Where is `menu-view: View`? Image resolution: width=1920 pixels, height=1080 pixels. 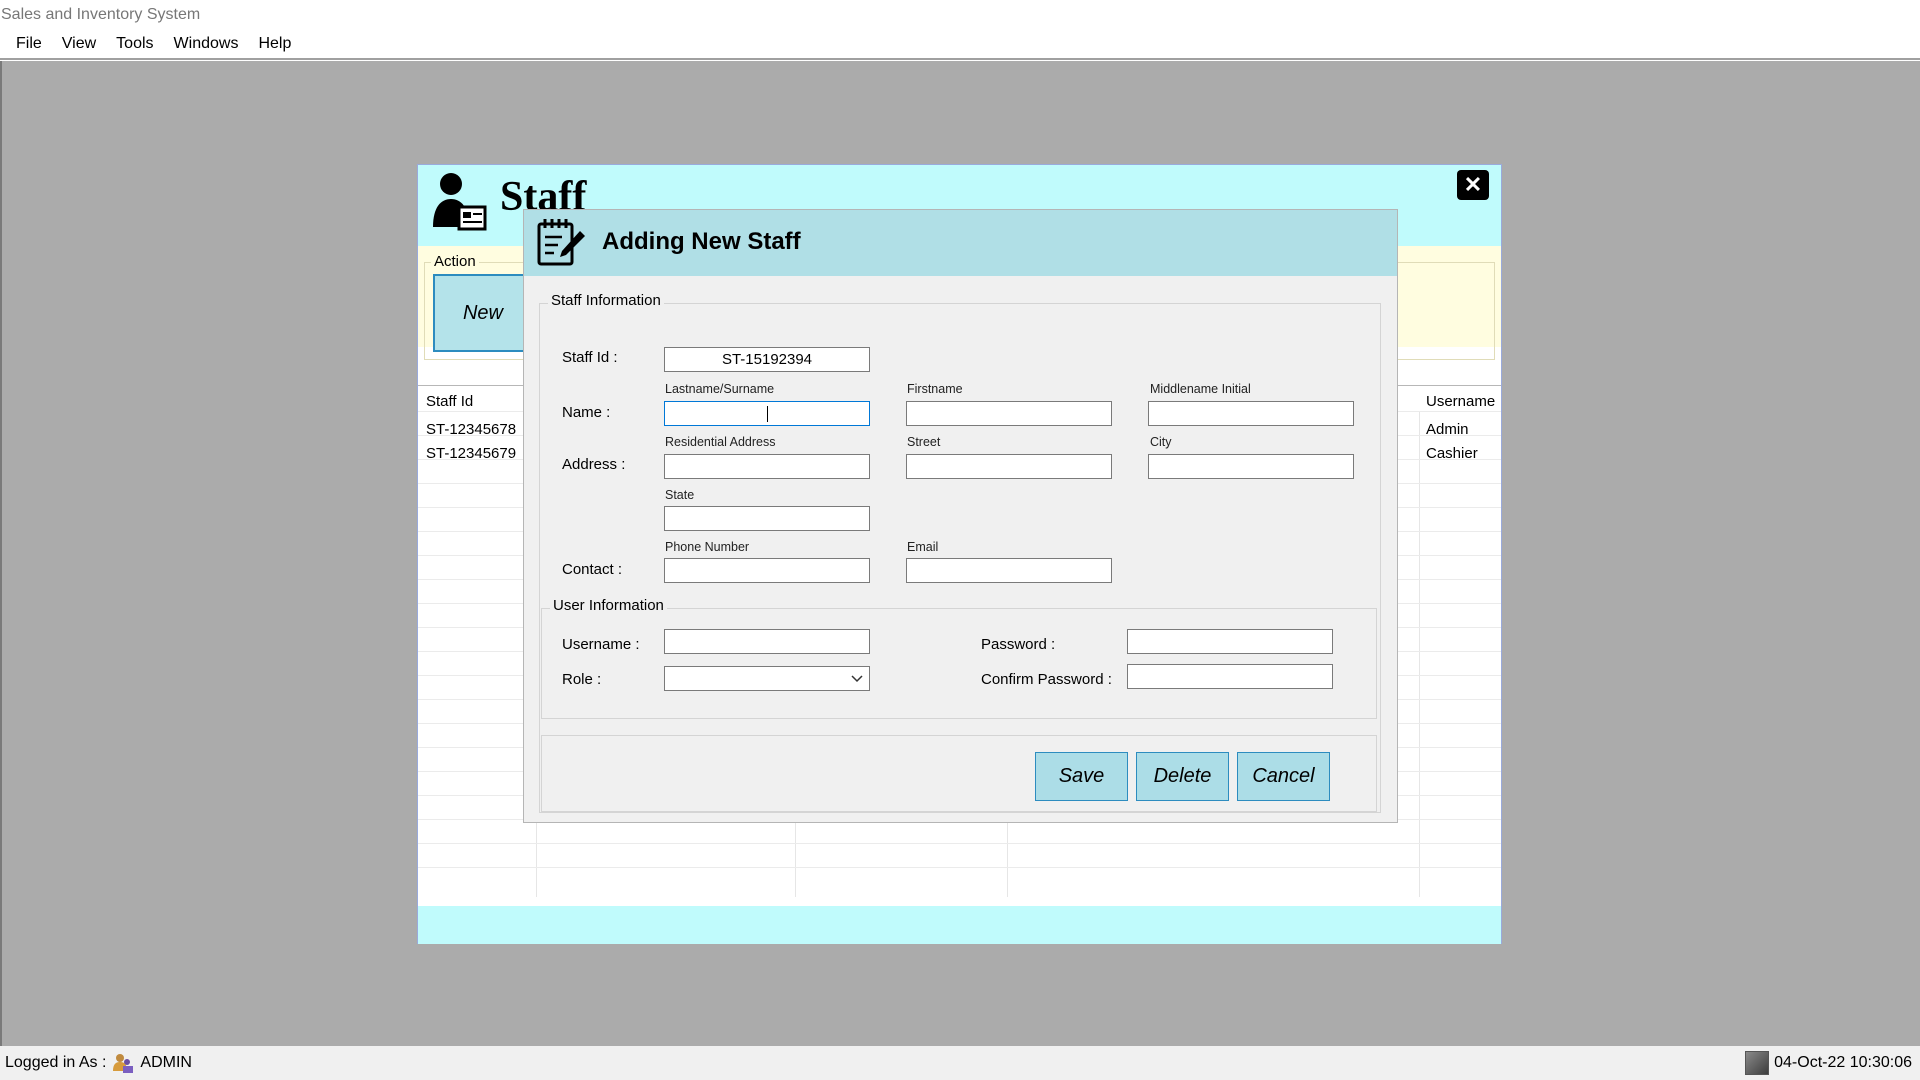 menu-view: View is located at coordinates (79, 44).